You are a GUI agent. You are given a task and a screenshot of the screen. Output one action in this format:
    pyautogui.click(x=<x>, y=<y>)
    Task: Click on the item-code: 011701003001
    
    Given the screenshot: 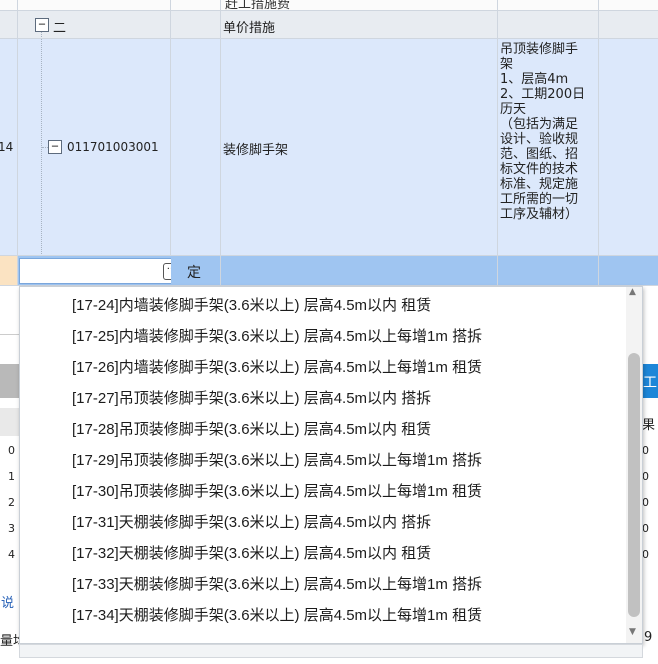 What is the action you would take?
    pyautogui.click(x=113, y=147)
    